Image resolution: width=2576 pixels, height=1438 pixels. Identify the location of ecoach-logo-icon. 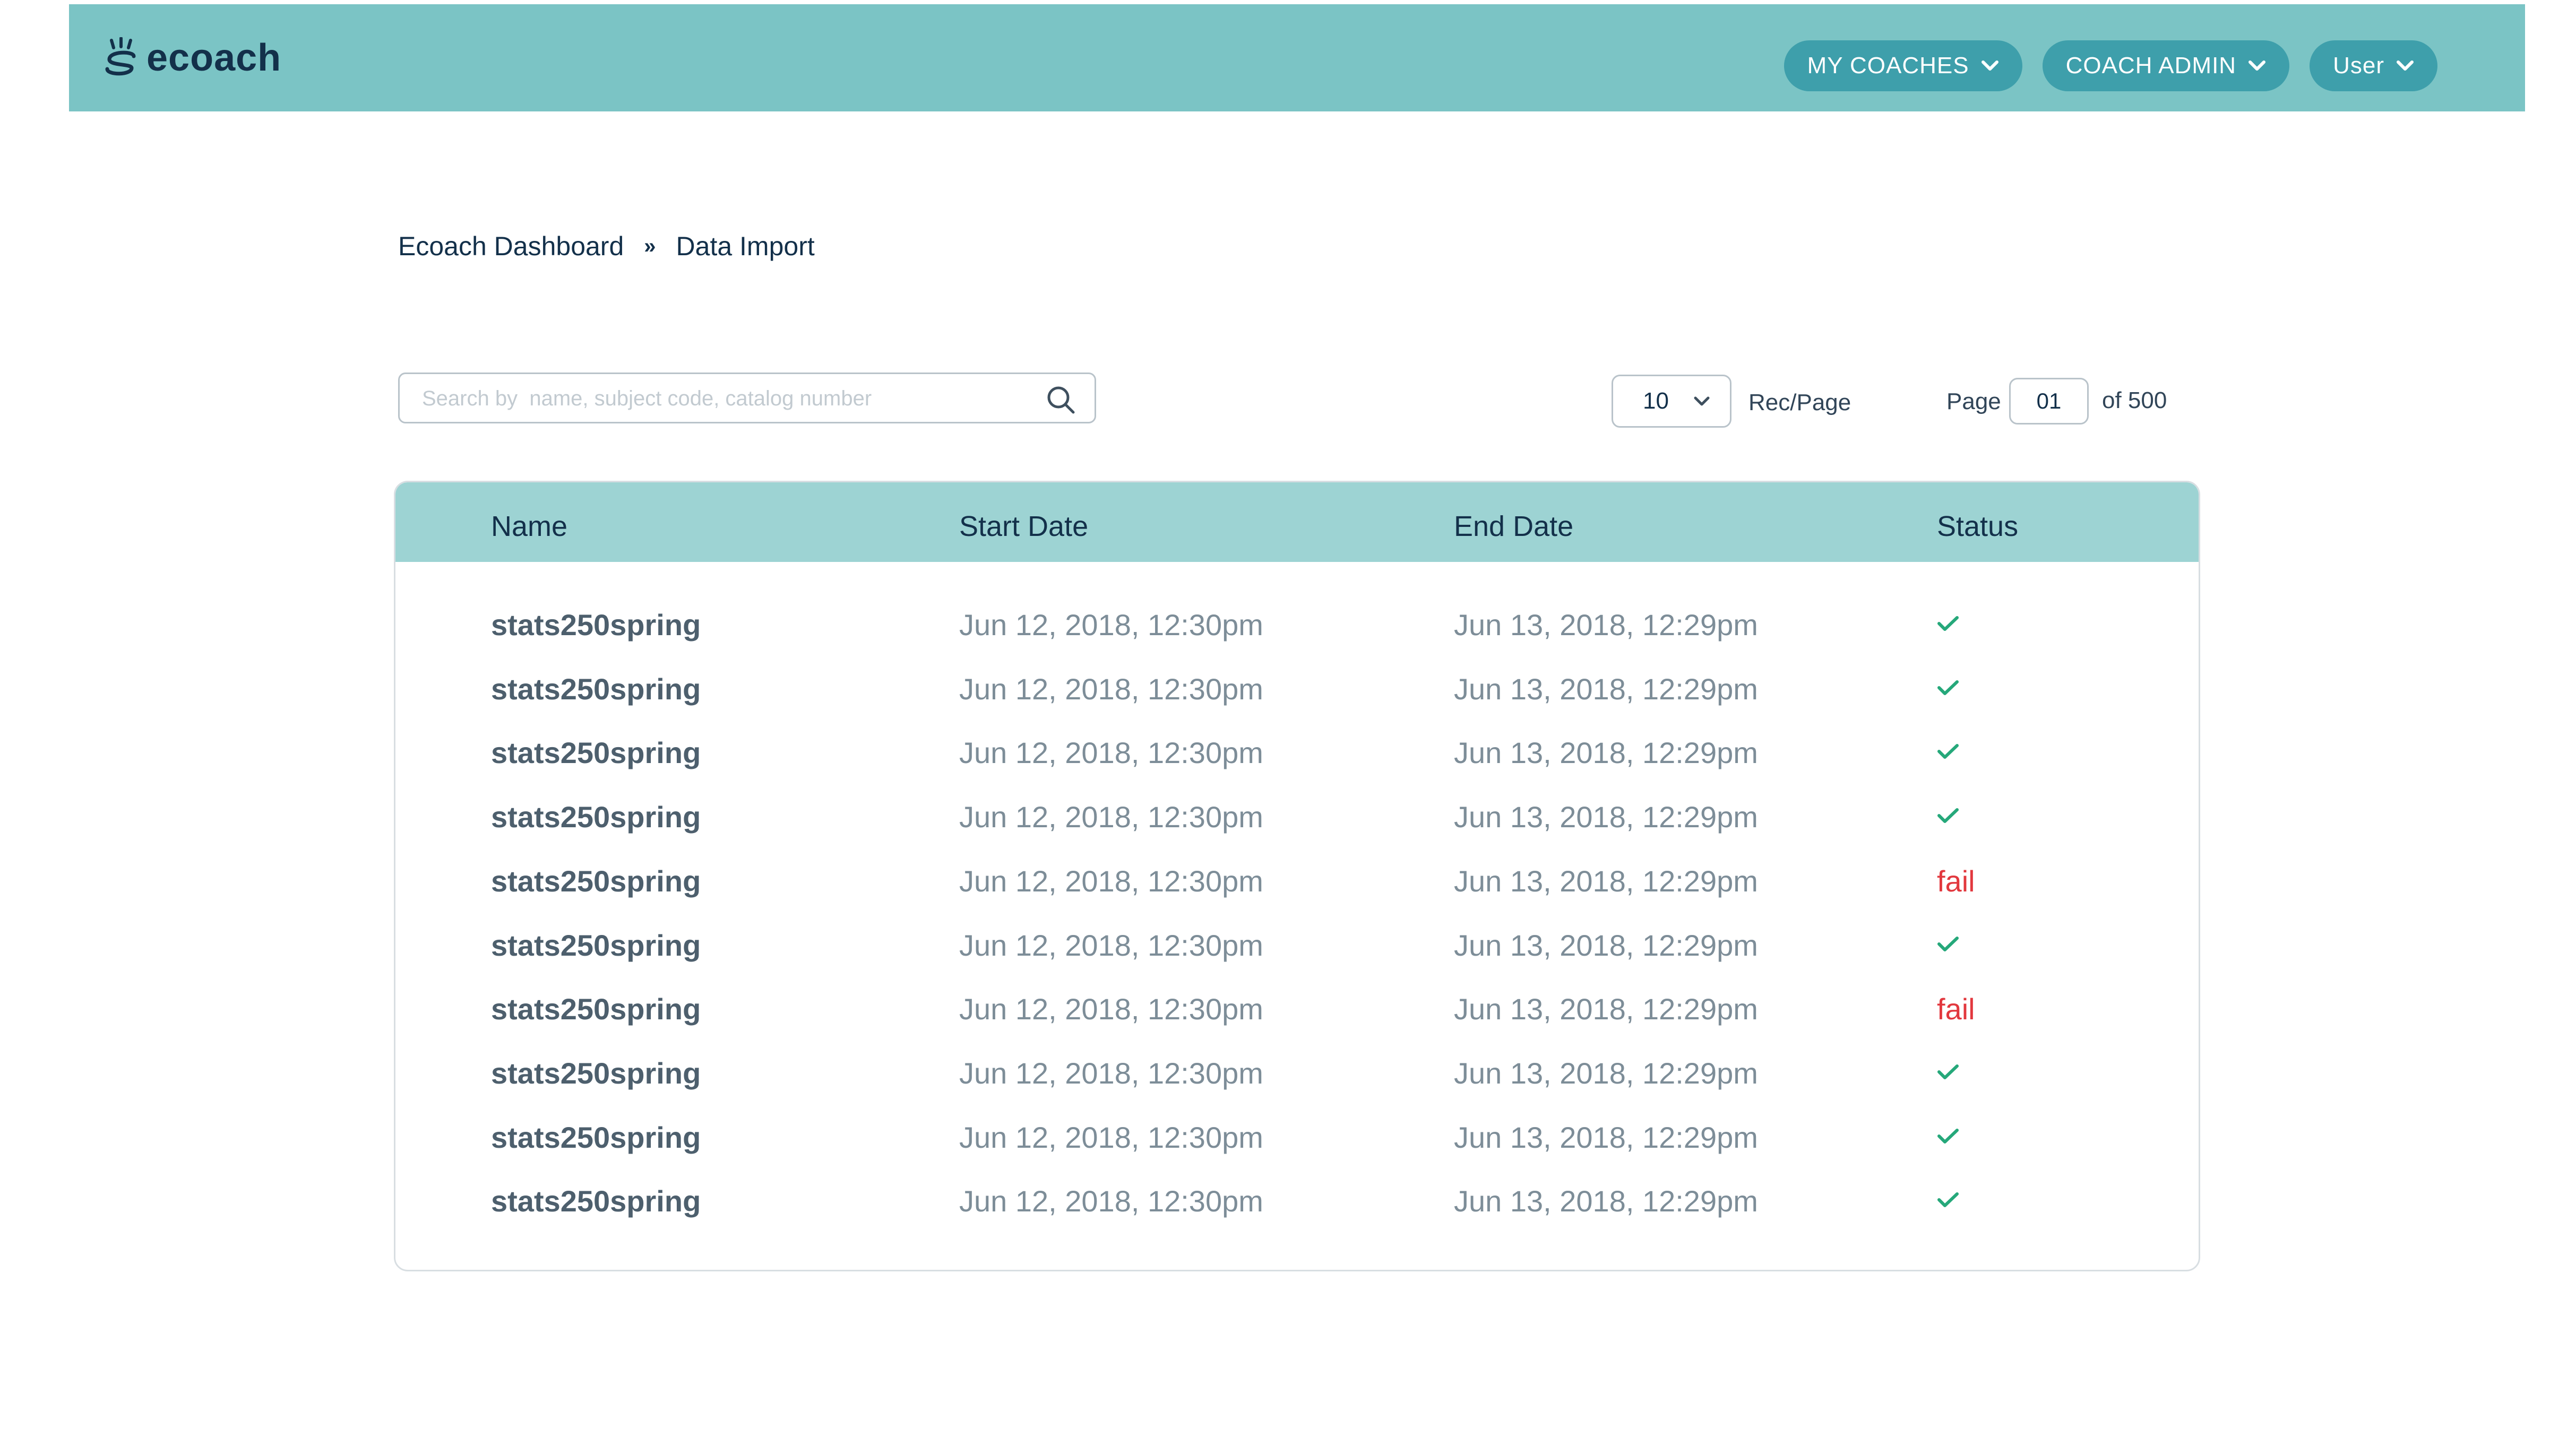
(121, 57).